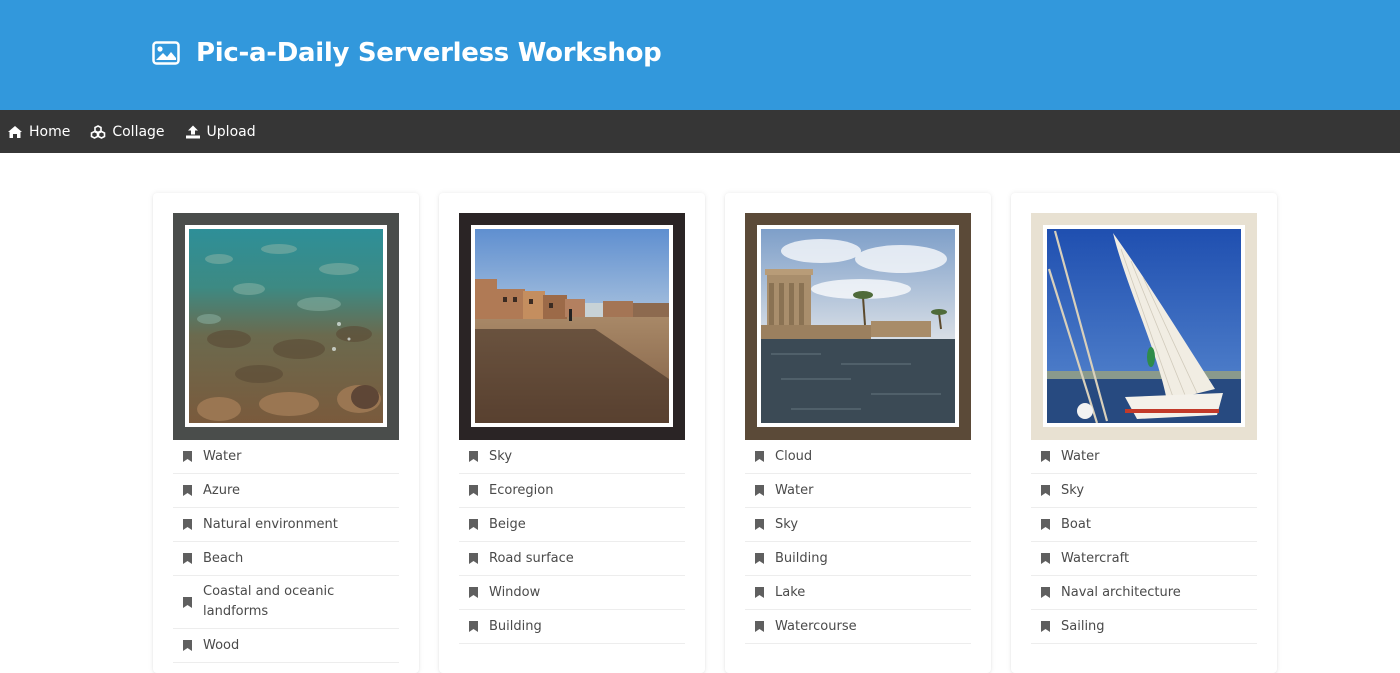  I want to click on nav-upload: Upload, so click(220, 132).